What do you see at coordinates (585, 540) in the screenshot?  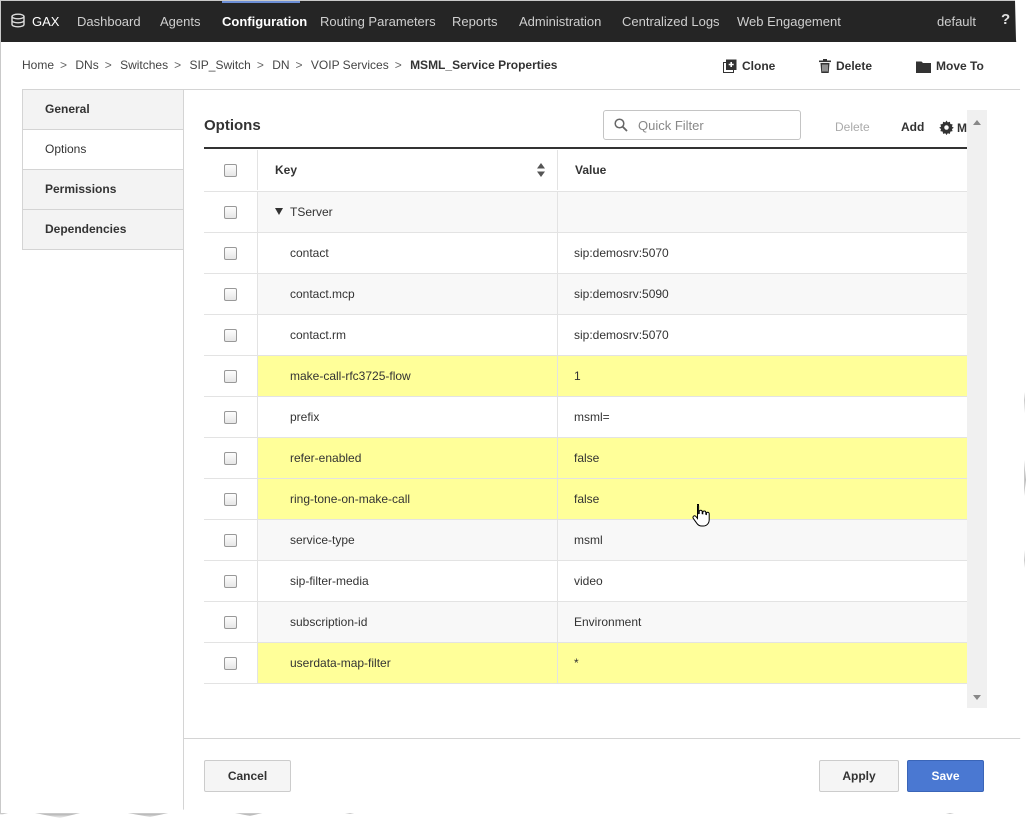 I see `table-row: service-type msml` at bounding box center [585, 540].